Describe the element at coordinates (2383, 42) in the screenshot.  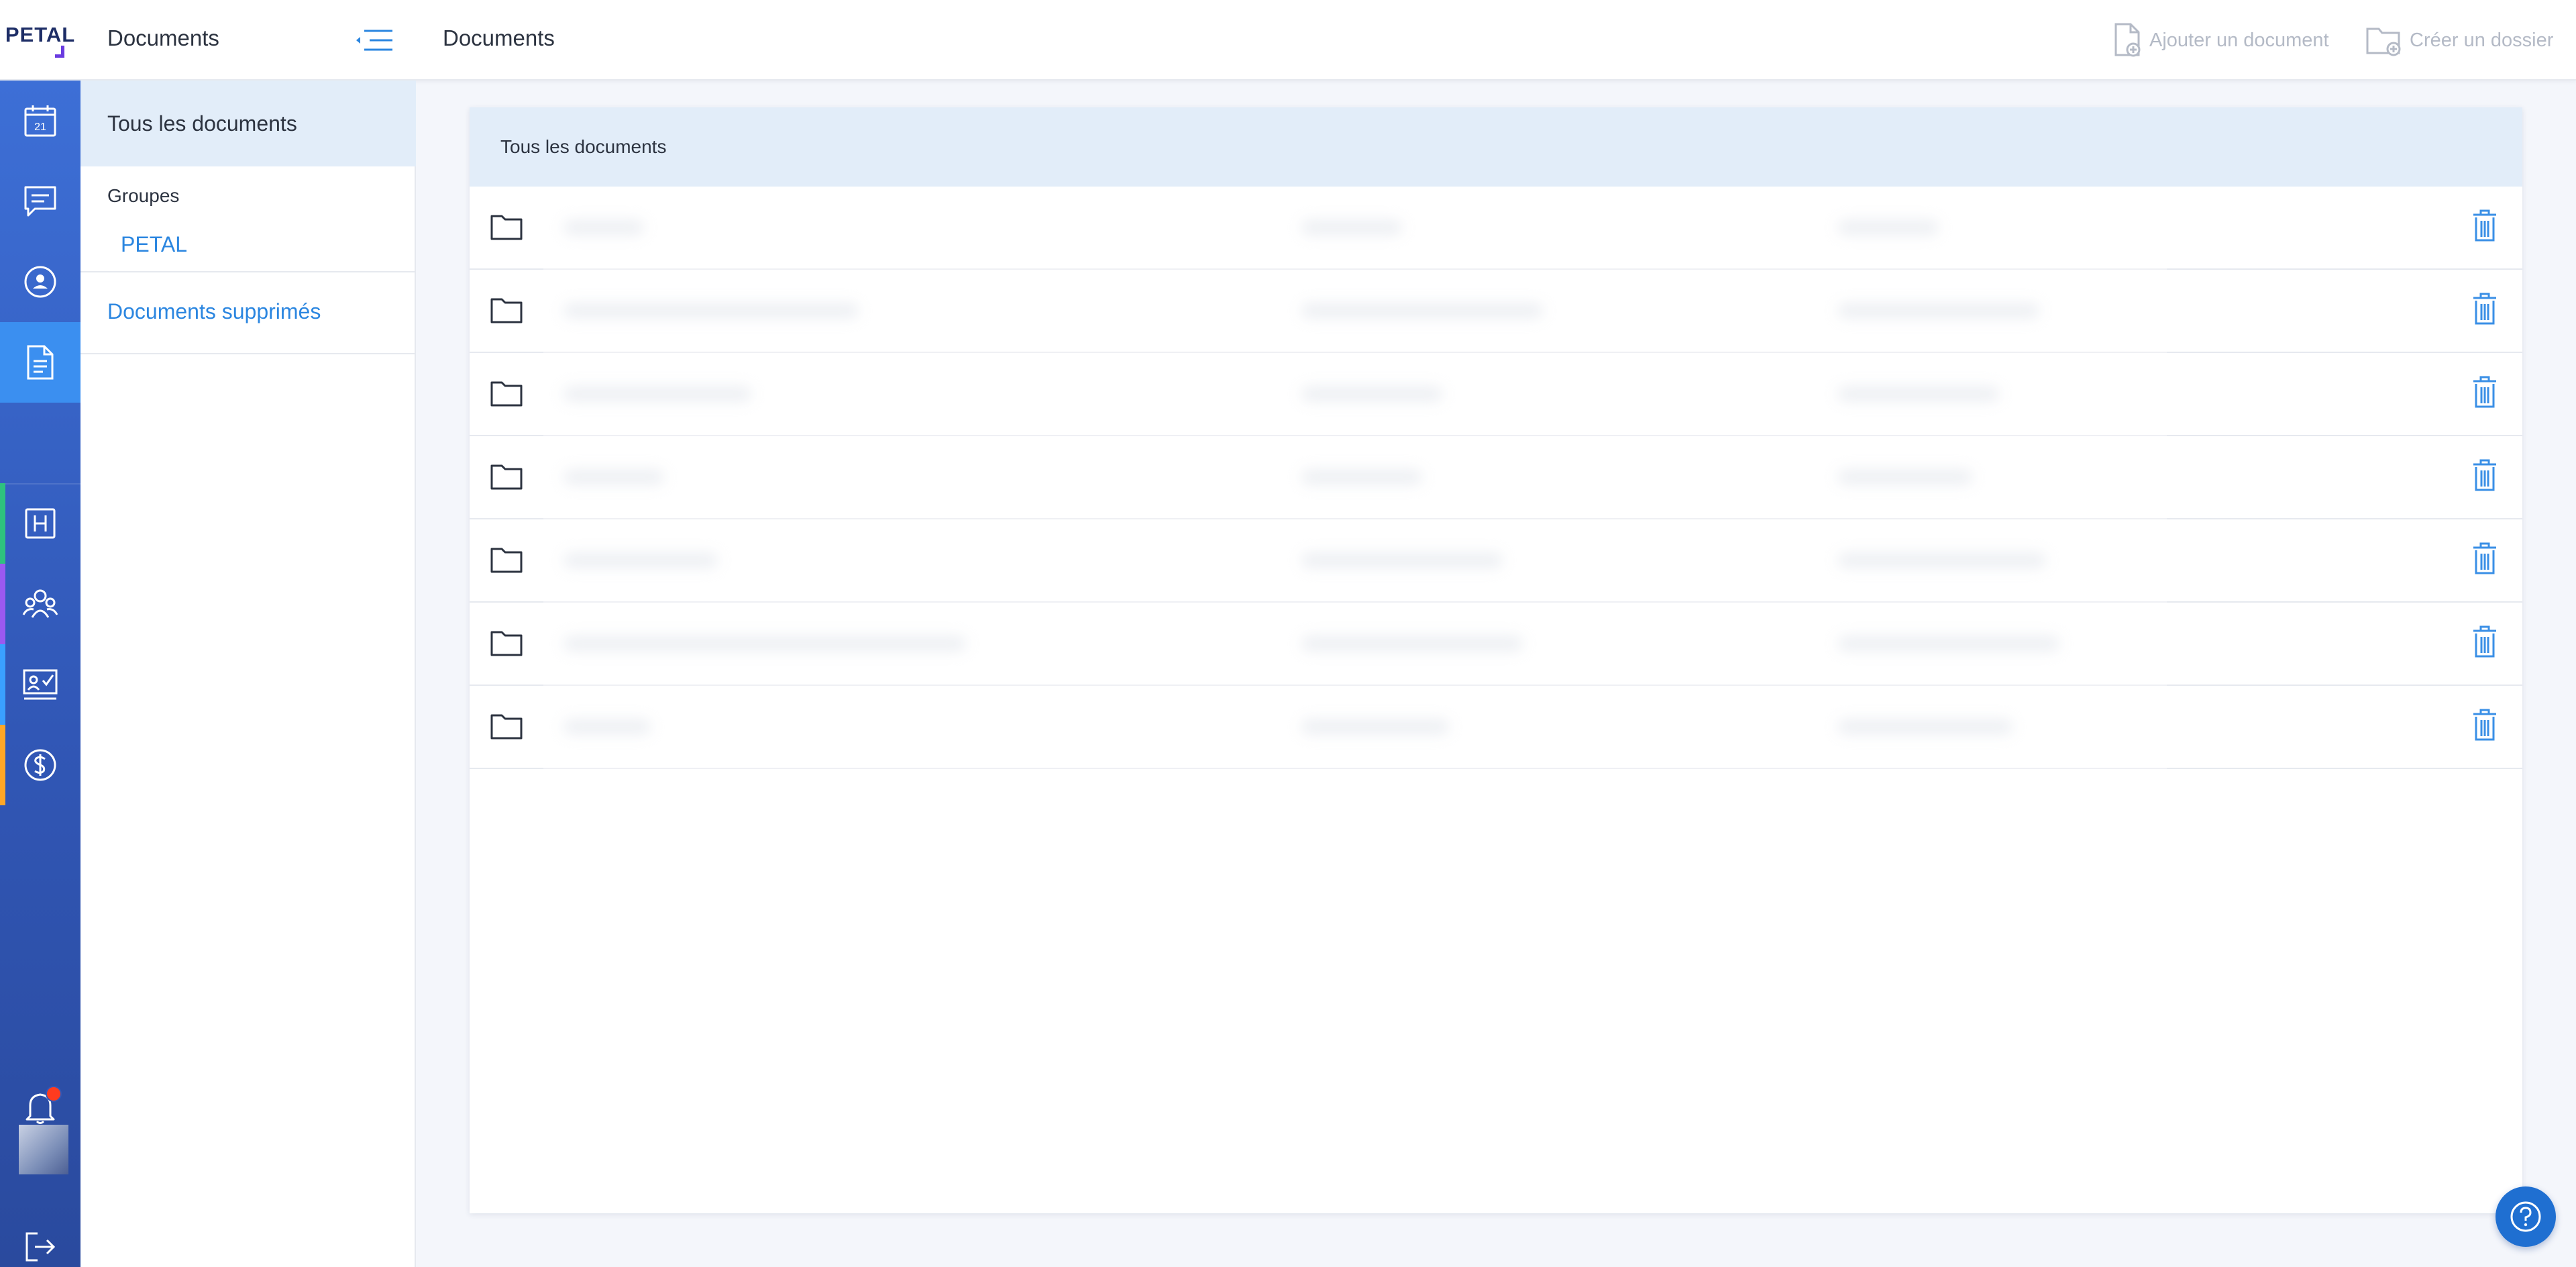
I see `create-folder-icon` at that location.